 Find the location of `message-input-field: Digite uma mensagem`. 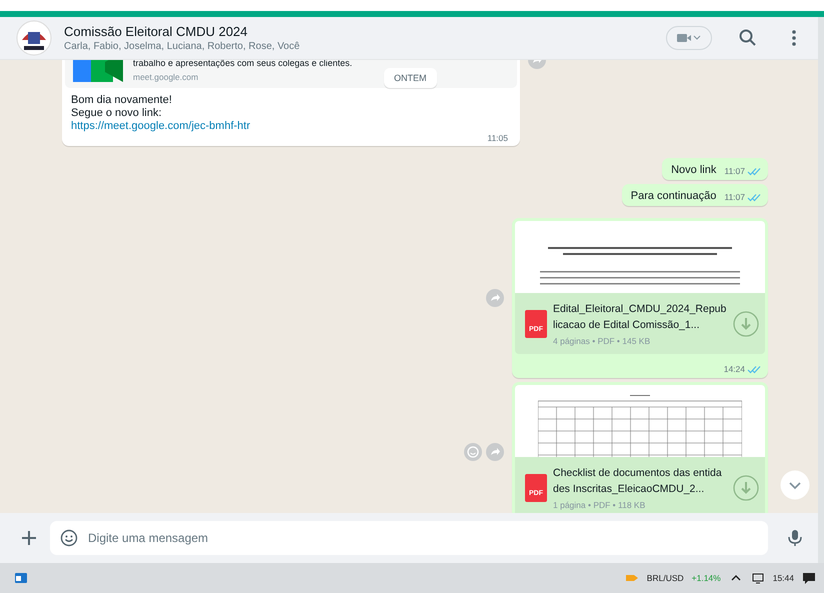

message-input-field: Digite uma mensagem is located at coordinates (409, 538).